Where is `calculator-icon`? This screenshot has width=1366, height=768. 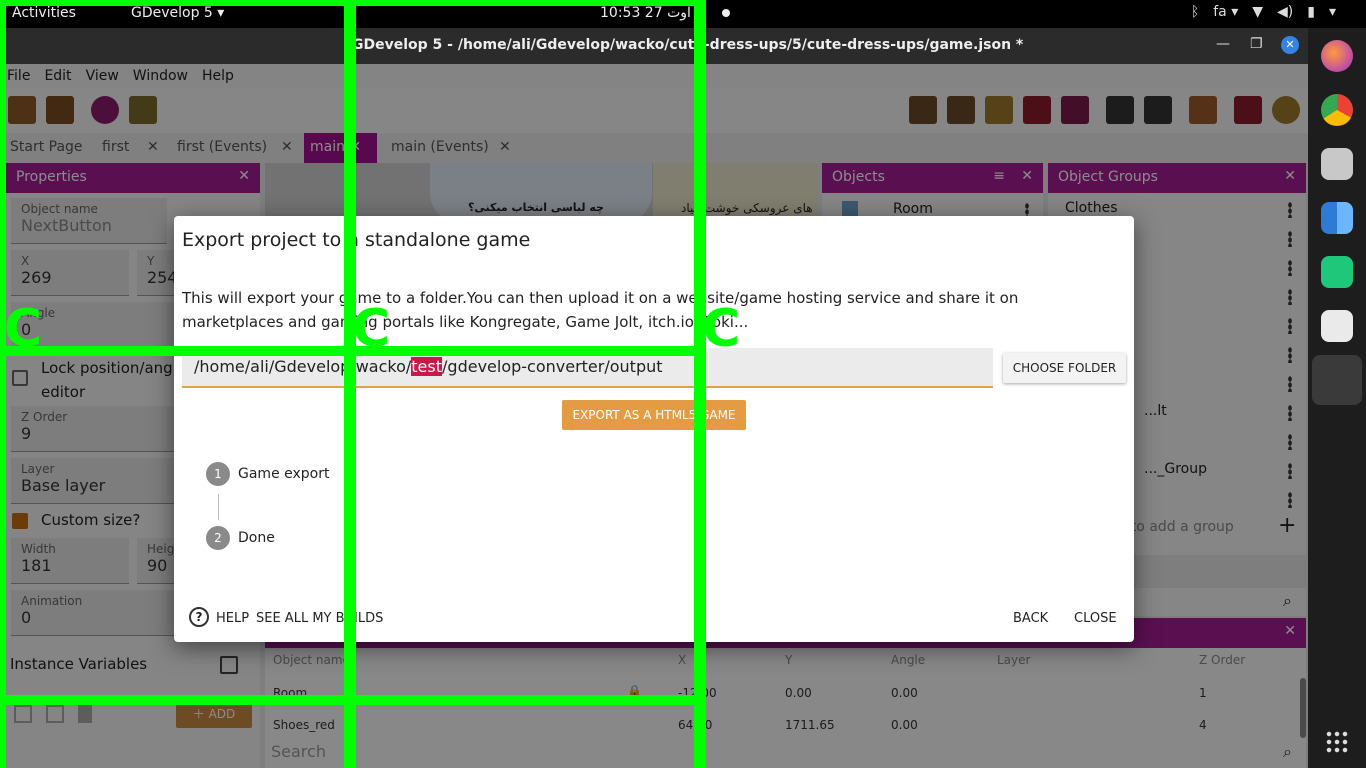
calculator-icon is located at coordinates (1337, 218).